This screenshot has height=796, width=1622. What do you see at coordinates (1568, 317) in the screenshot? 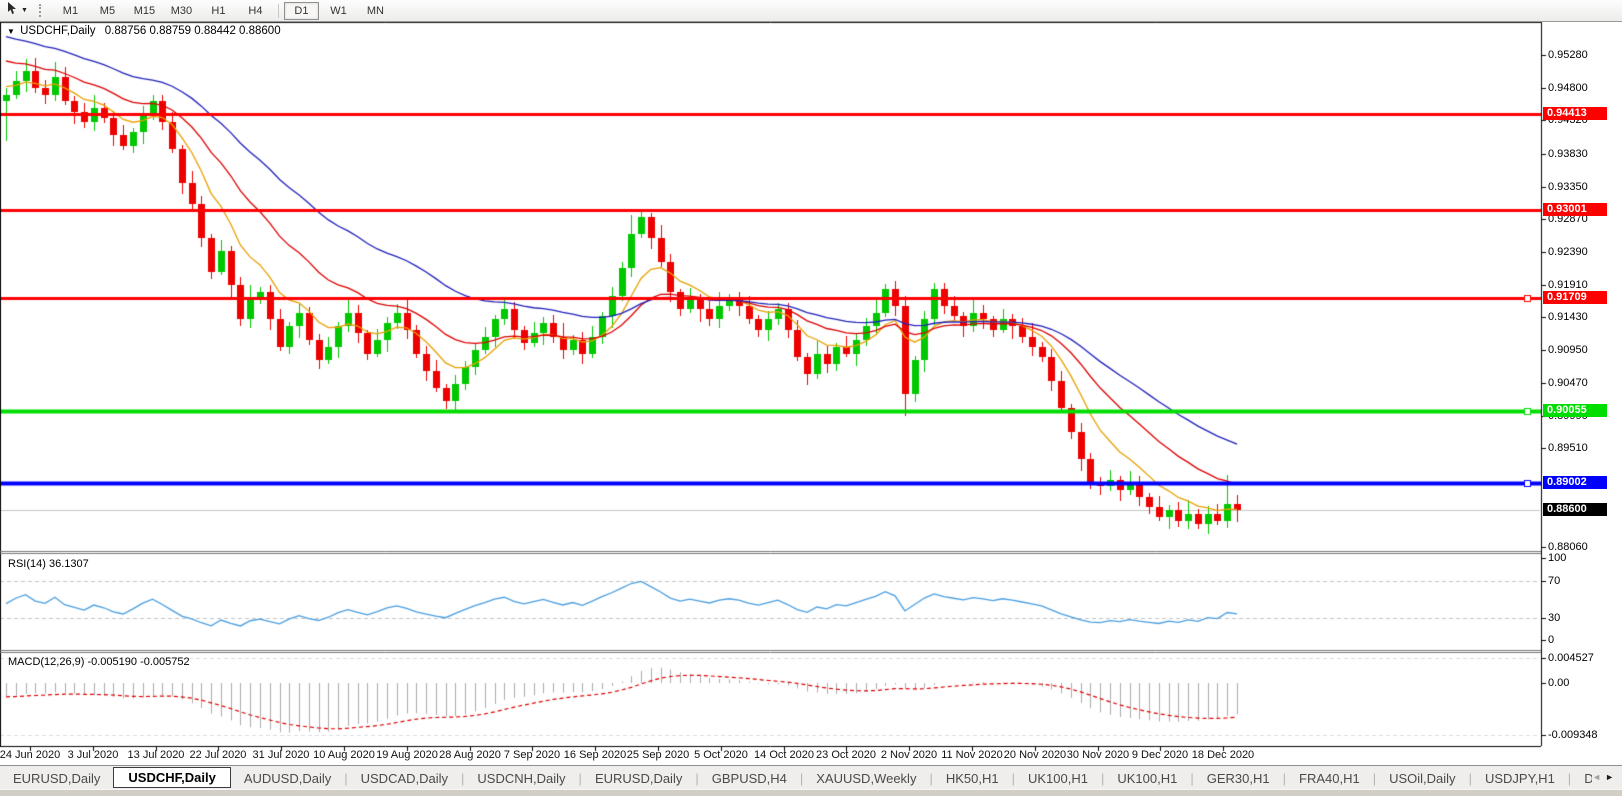
I see `price-tick-label: 0.91430` at bounding box center [1568, 317].